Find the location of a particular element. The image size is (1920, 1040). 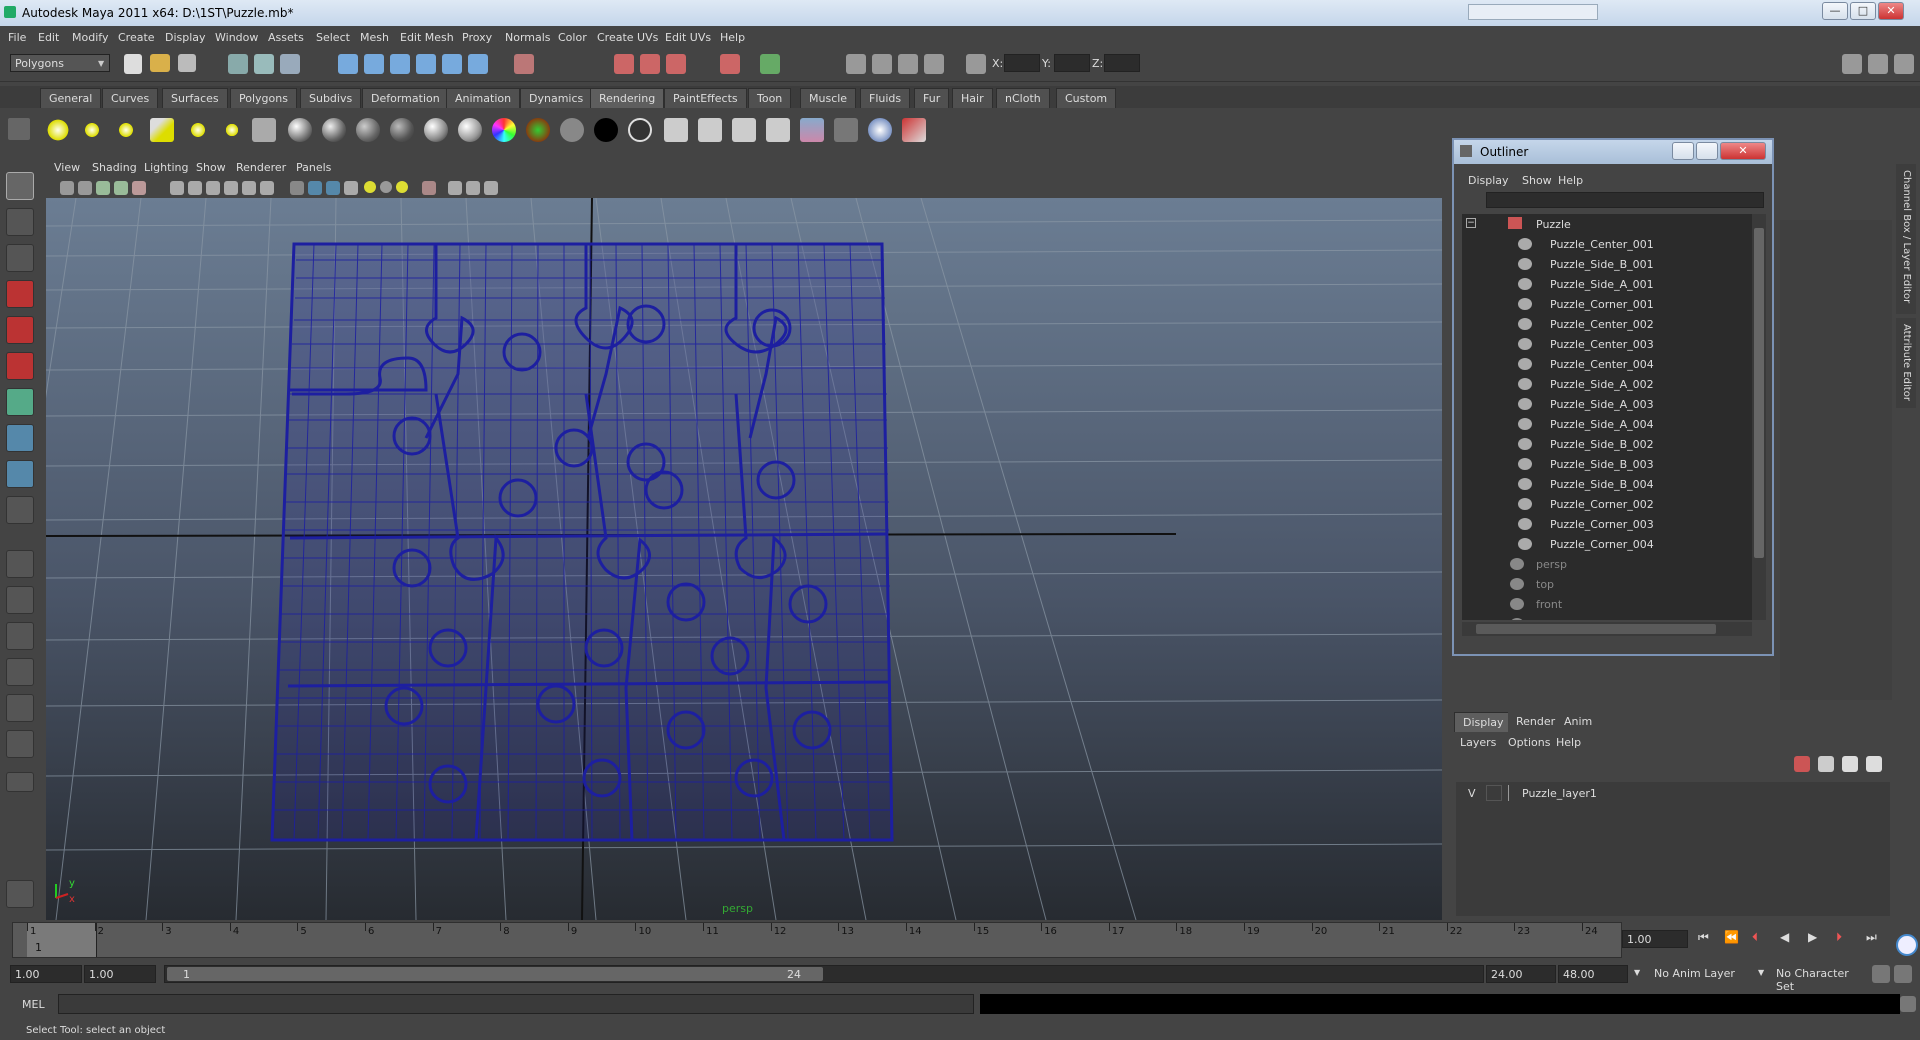

panel-menu-view: View is located at coordinates (67, 167).